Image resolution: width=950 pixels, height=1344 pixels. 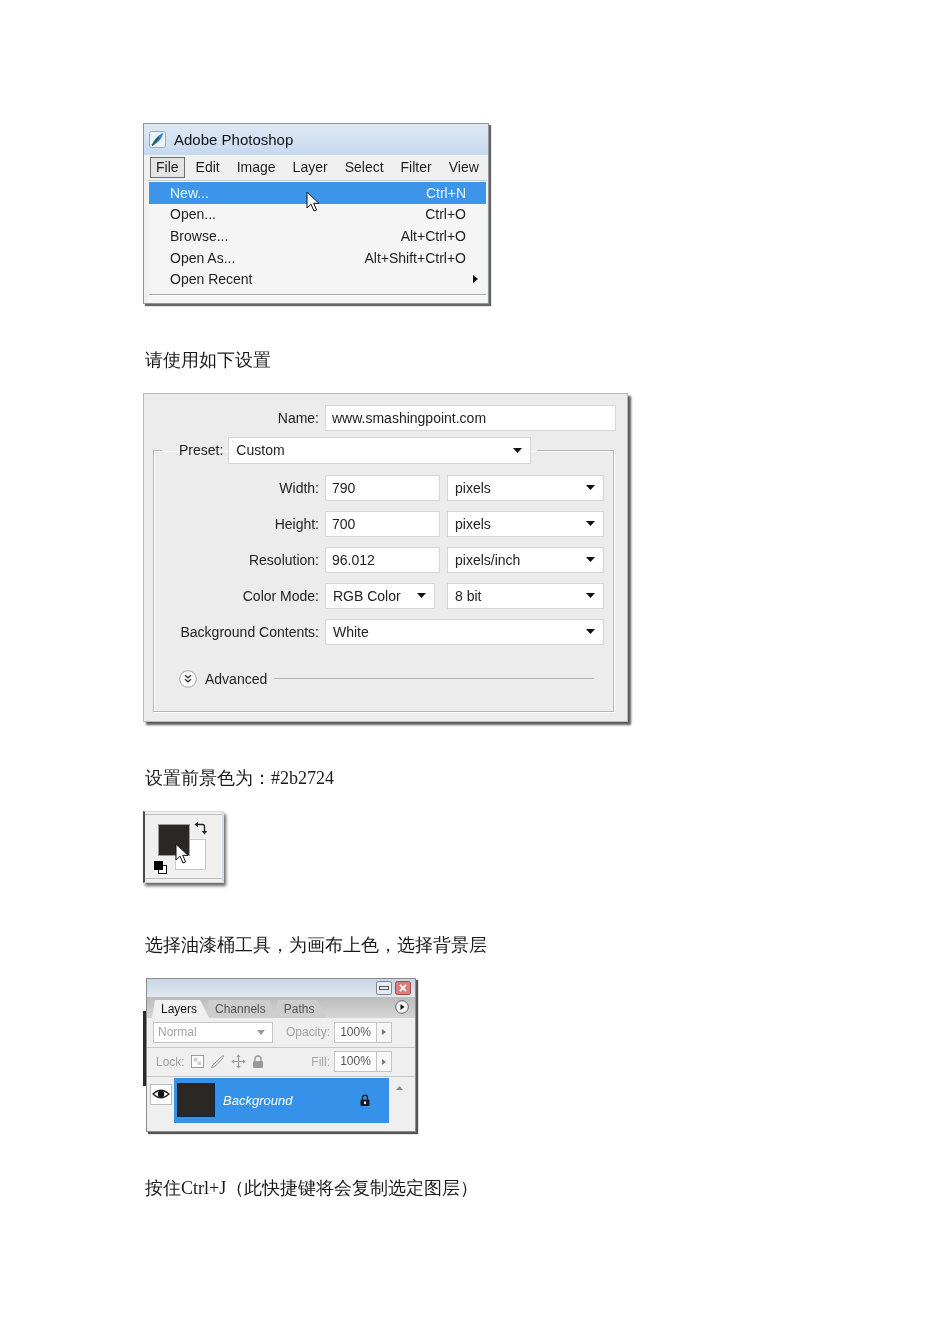 What do you see at coordinates (236, 678) in the screenshot?
I see `section-label: Advanced` at bounding box center [236, 678].